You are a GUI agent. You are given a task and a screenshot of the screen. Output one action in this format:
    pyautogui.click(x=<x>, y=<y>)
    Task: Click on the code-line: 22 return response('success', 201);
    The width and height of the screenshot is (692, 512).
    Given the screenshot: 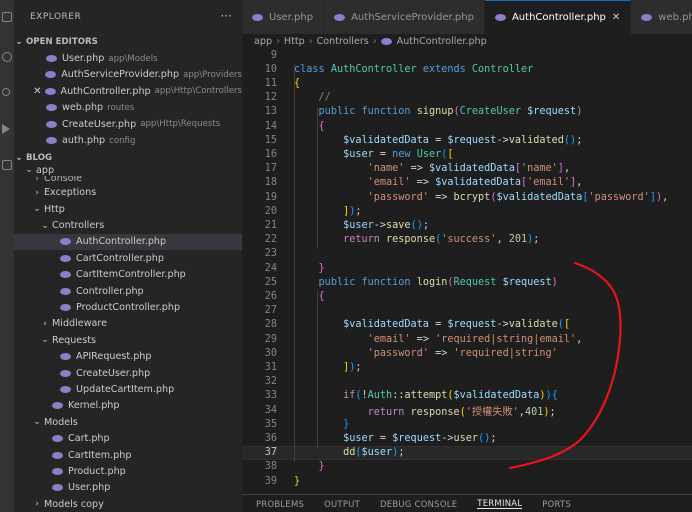 What is the action you would take?
    pyautogui.click(x=467, y=240)
    